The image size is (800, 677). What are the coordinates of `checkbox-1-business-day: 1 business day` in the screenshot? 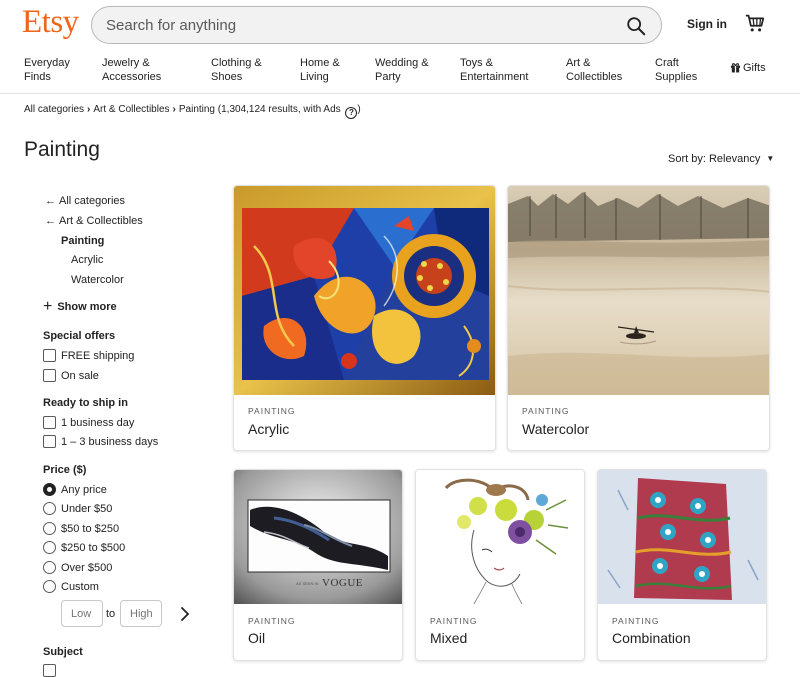 It's located at (88, 422).